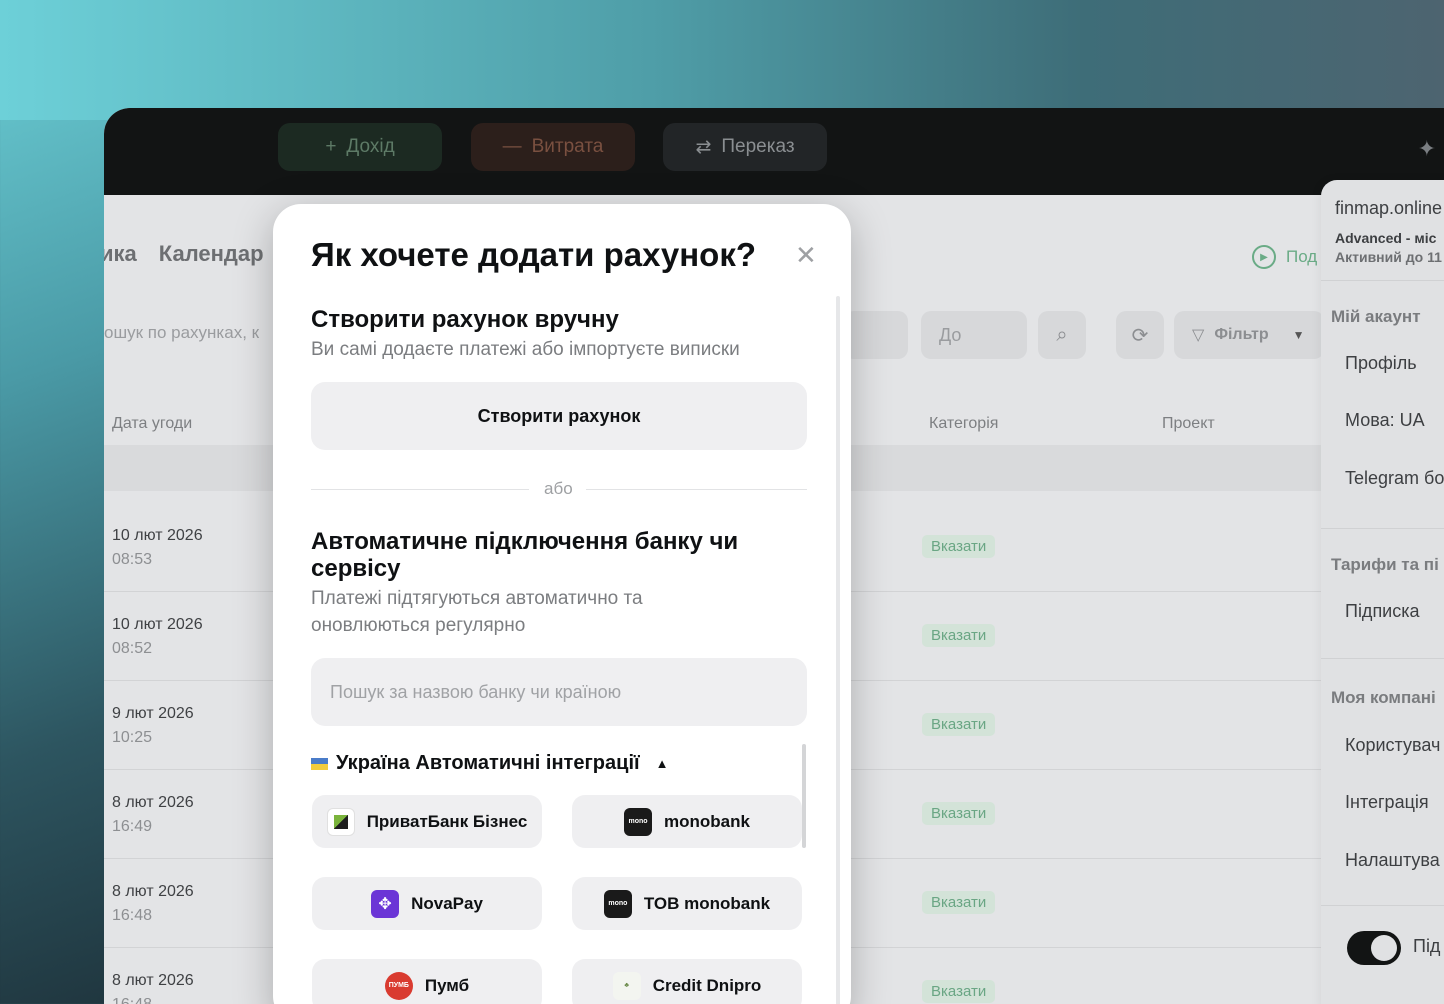 The height and width of the screenshot is (1004, 1444). Describe the element at coordinates (567, 146) in the screenshot. I see `expense-label: Витрата` at that location.